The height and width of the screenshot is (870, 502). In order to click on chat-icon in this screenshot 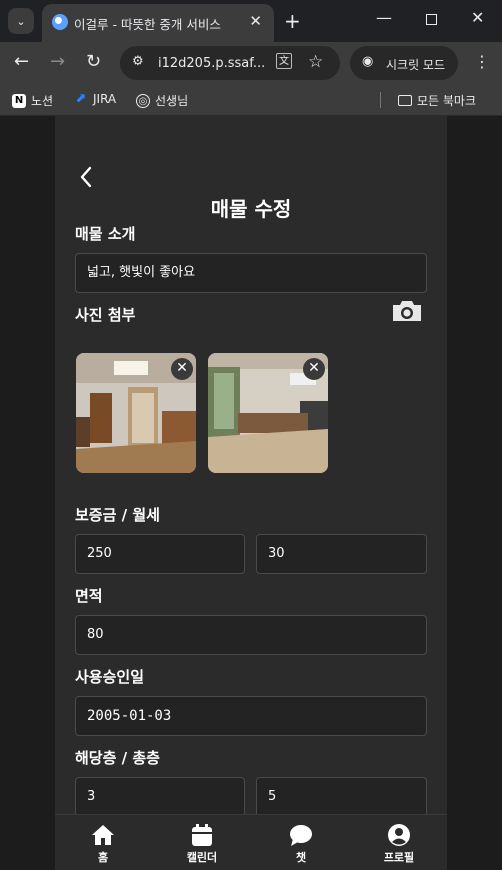, I will do `click(301, 835)`.